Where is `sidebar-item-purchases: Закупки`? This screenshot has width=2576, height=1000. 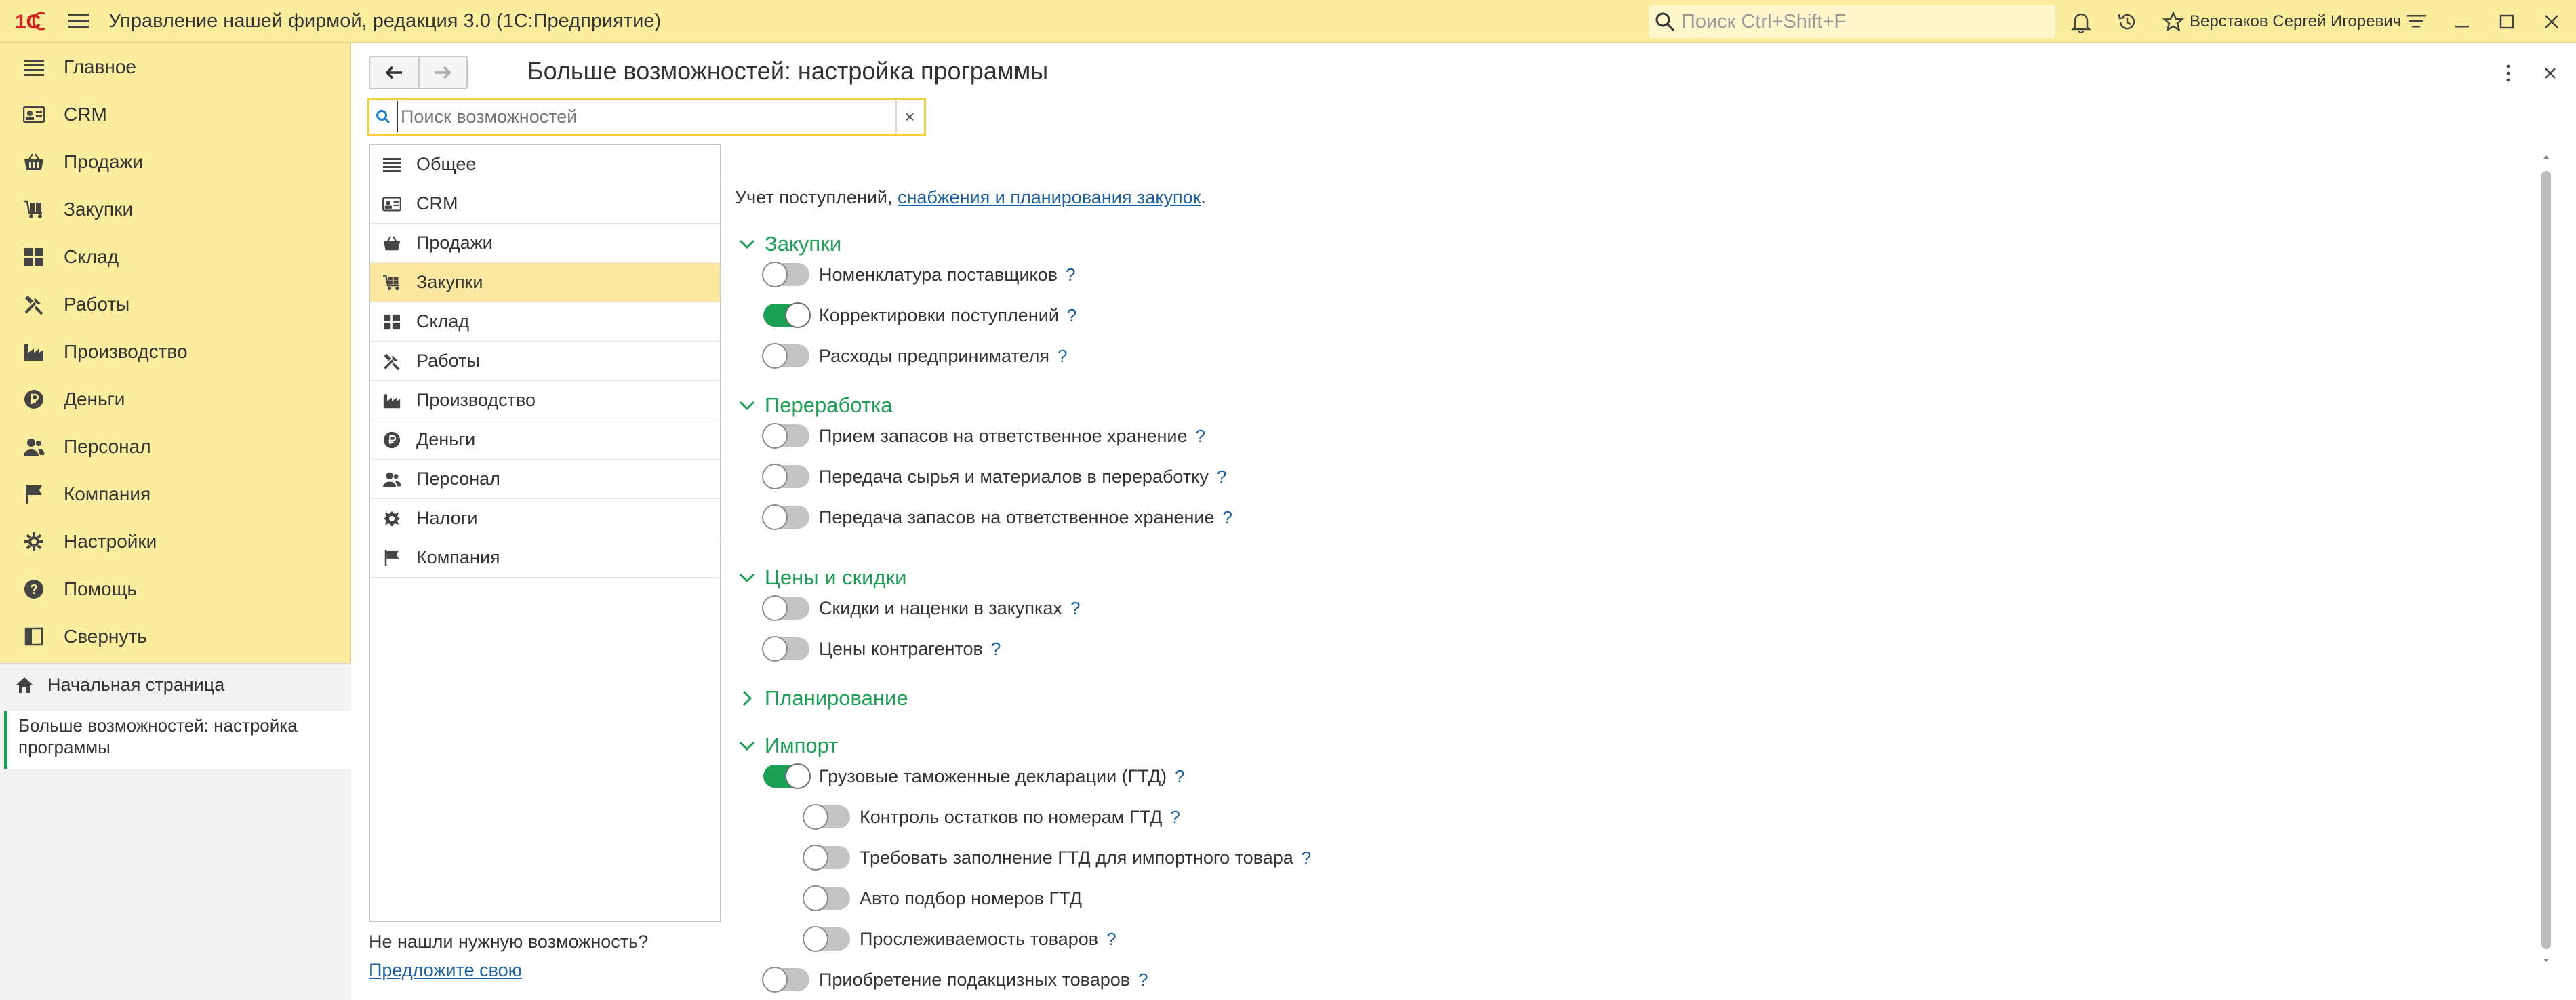 sidebar-item-purchases: Закупки is located at coordinates (175, 210).